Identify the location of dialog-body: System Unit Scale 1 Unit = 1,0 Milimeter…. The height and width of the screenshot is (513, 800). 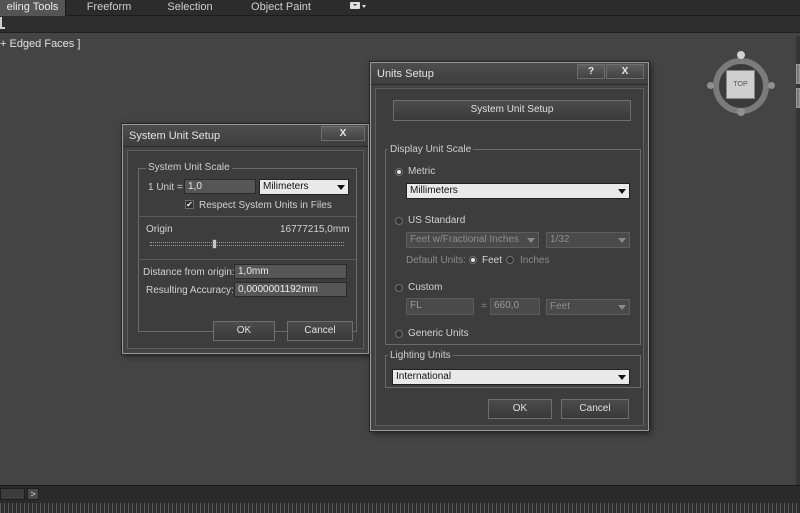
(245, 249).